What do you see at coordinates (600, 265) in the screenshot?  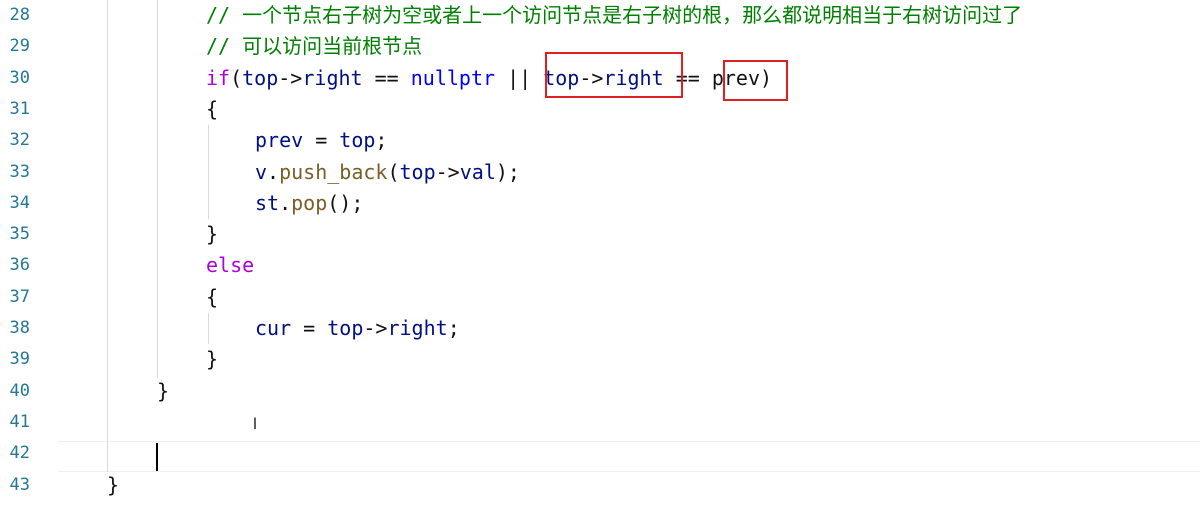 I see `code-line: 36 else` at bounding box center [600, 265].